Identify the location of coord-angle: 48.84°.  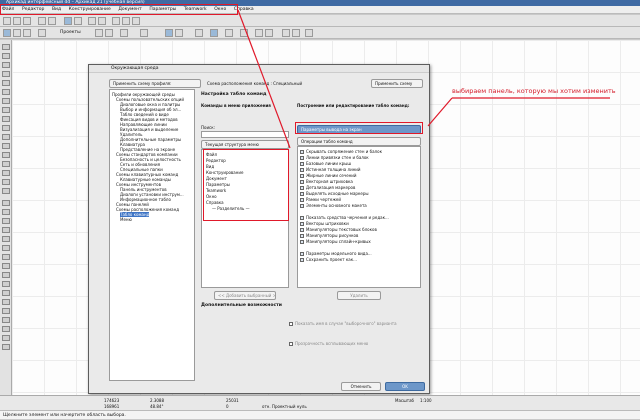
(157, 406).